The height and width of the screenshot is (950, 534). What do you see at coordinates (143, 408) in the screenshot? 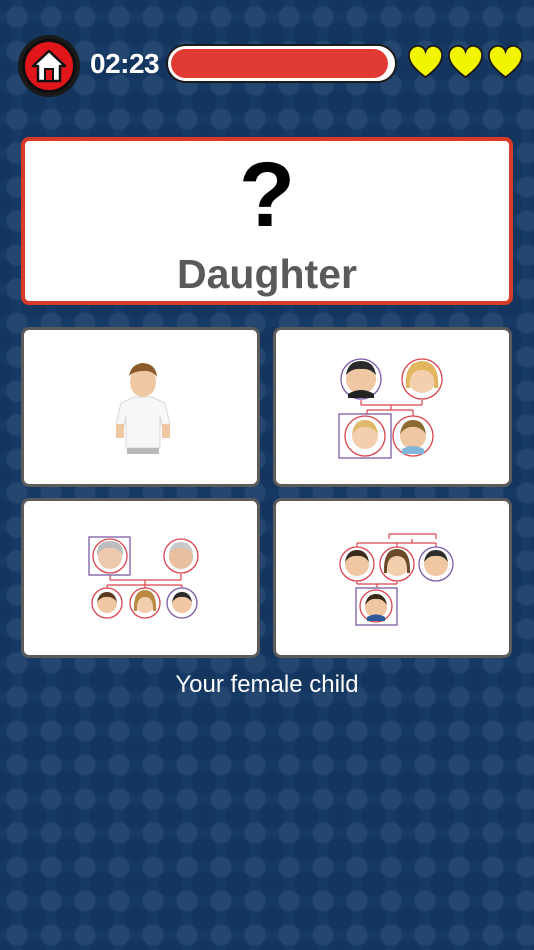
I see `boy-photo` at bounding box center [143, 408].